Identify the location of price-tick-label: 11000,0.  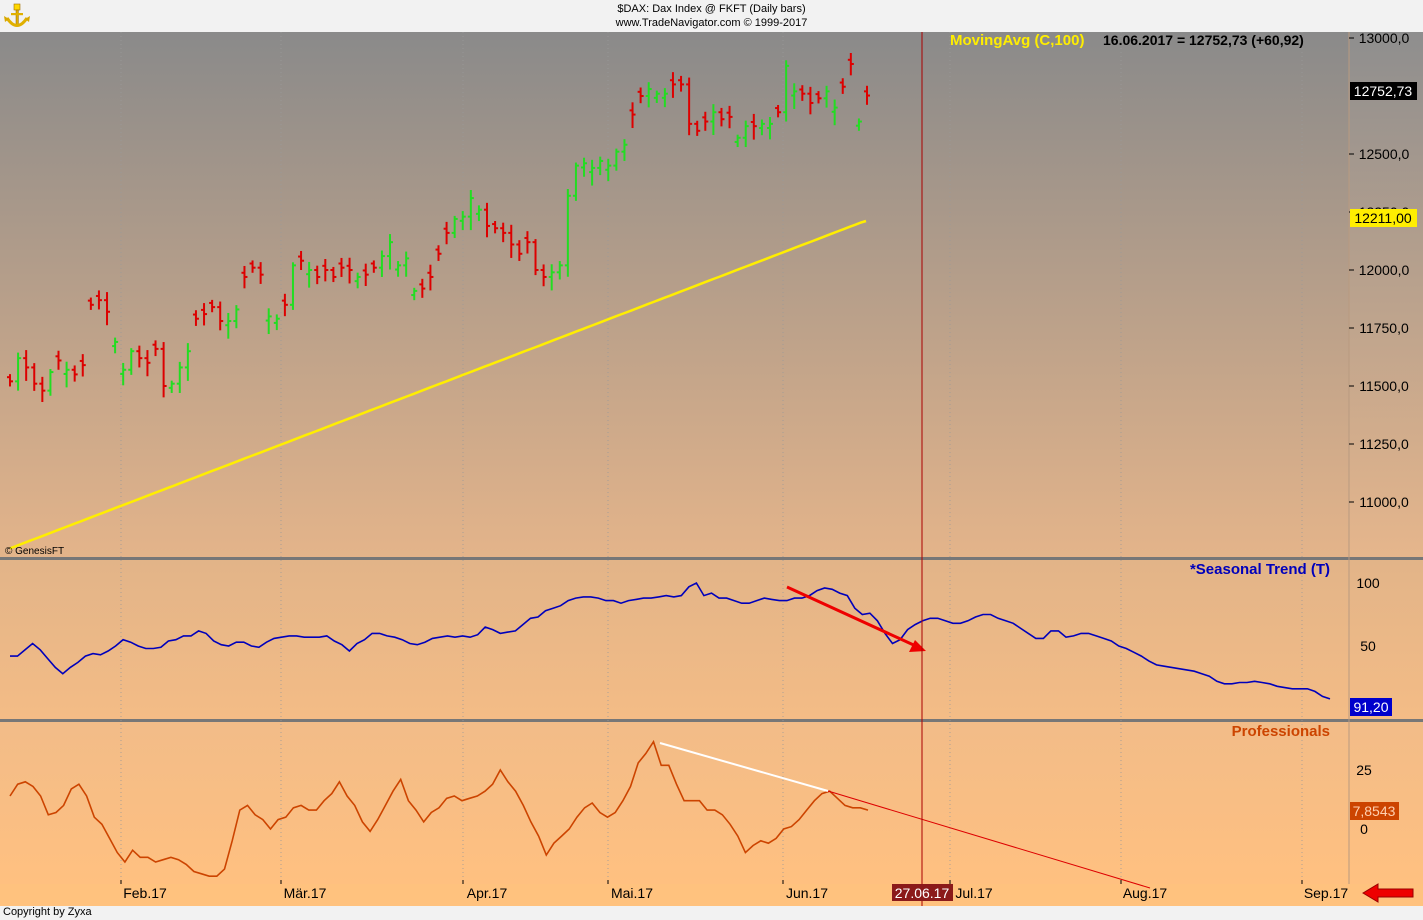
(1384, 502).